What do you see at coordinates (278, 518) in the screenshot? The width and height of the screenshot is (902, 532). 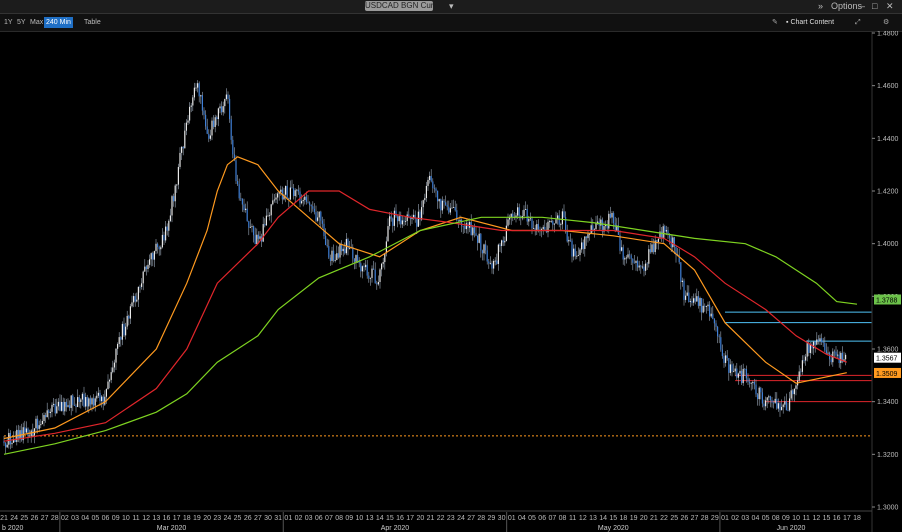 I see `x-tick-label: 31` at bounding box center [278, 518].